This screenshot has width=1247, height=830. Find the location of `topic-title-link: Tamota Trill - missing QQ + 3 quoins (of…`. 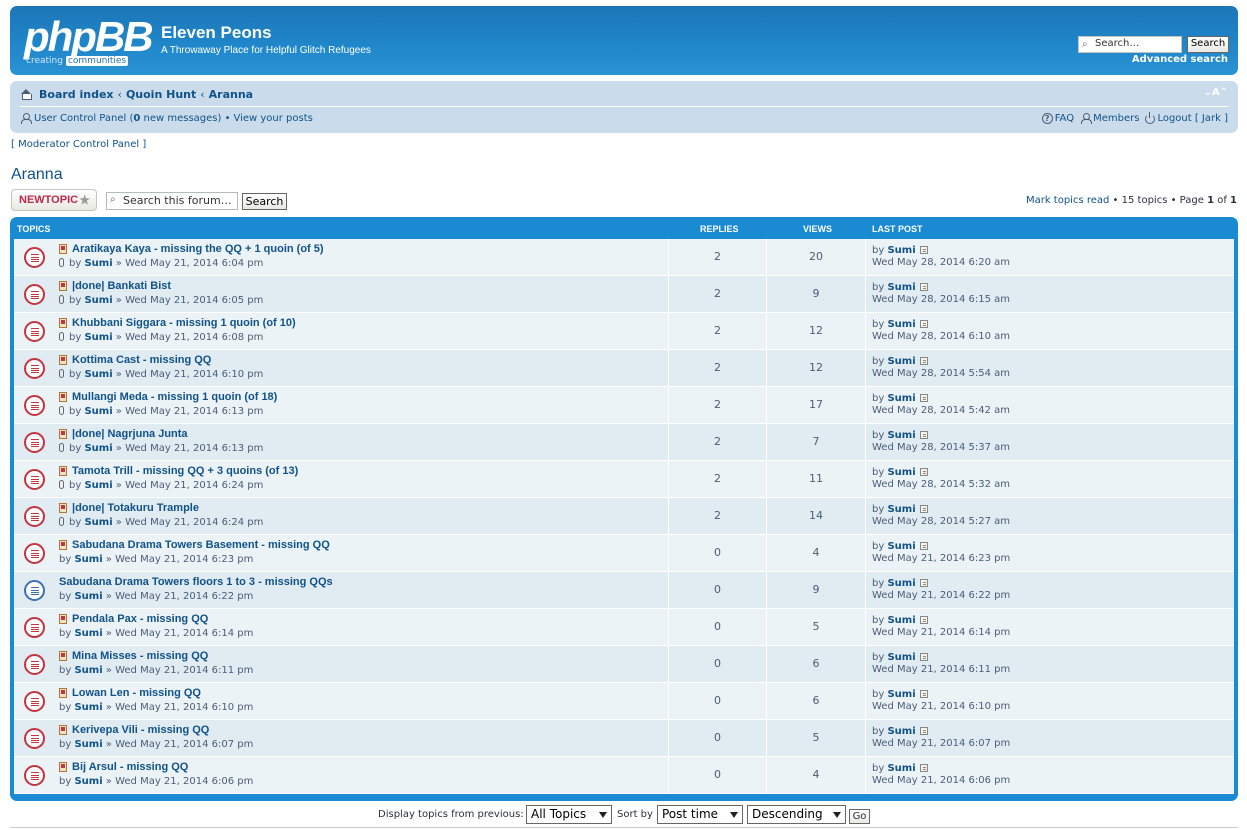

topic-title-link: Tamota Trill - missing QQ + 3 quoins (of… is located at coordinates (185, 471).